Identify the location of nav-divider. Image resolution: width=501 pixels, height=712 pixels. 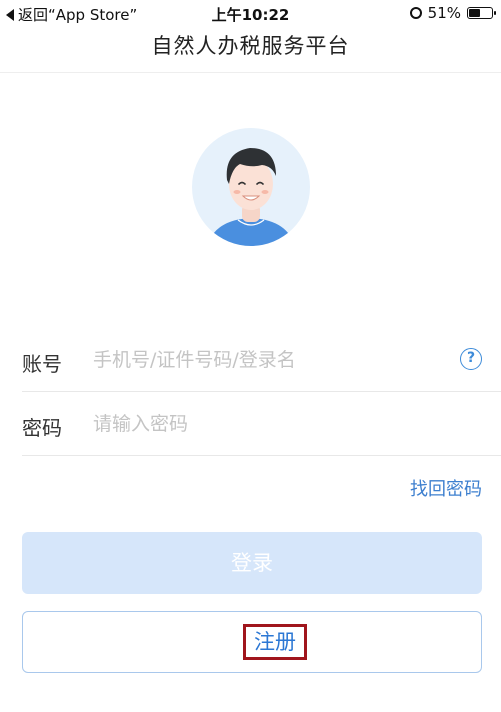
(250, 72).